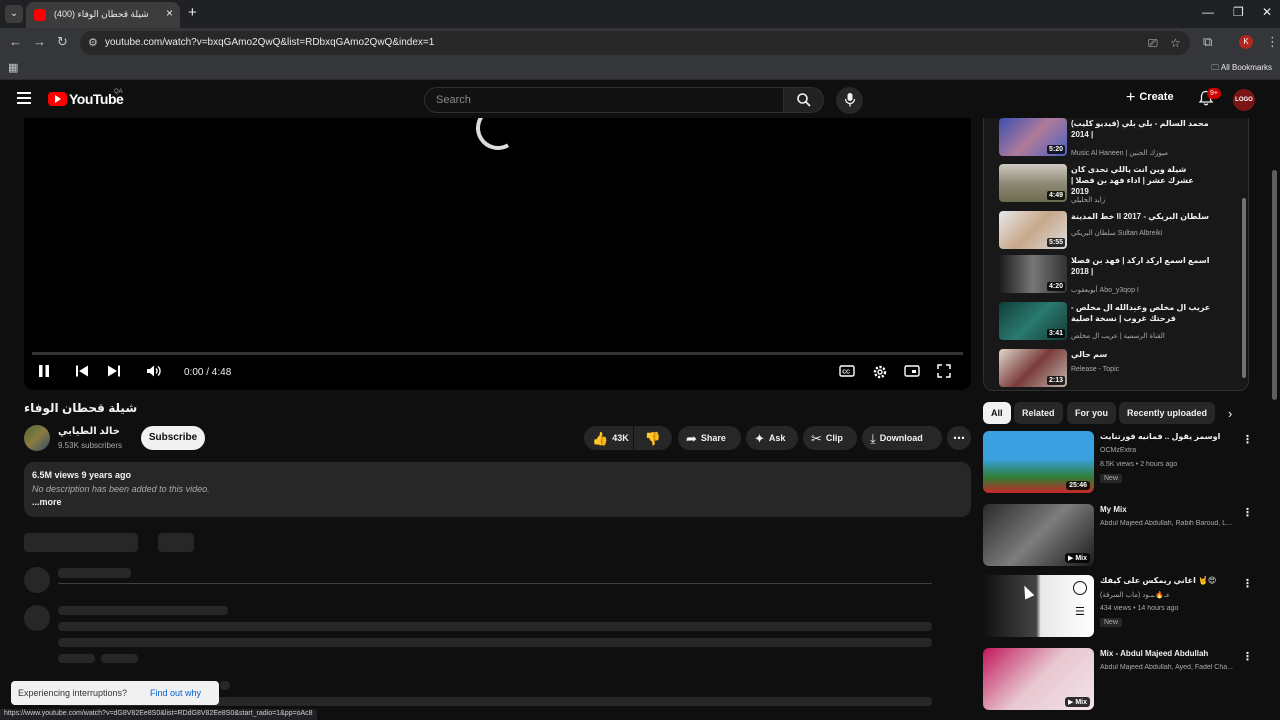  What do you see at coordinates (944, 372) in the screenshot?
I see `fullscreen-button` at bounding box center [944, 372].